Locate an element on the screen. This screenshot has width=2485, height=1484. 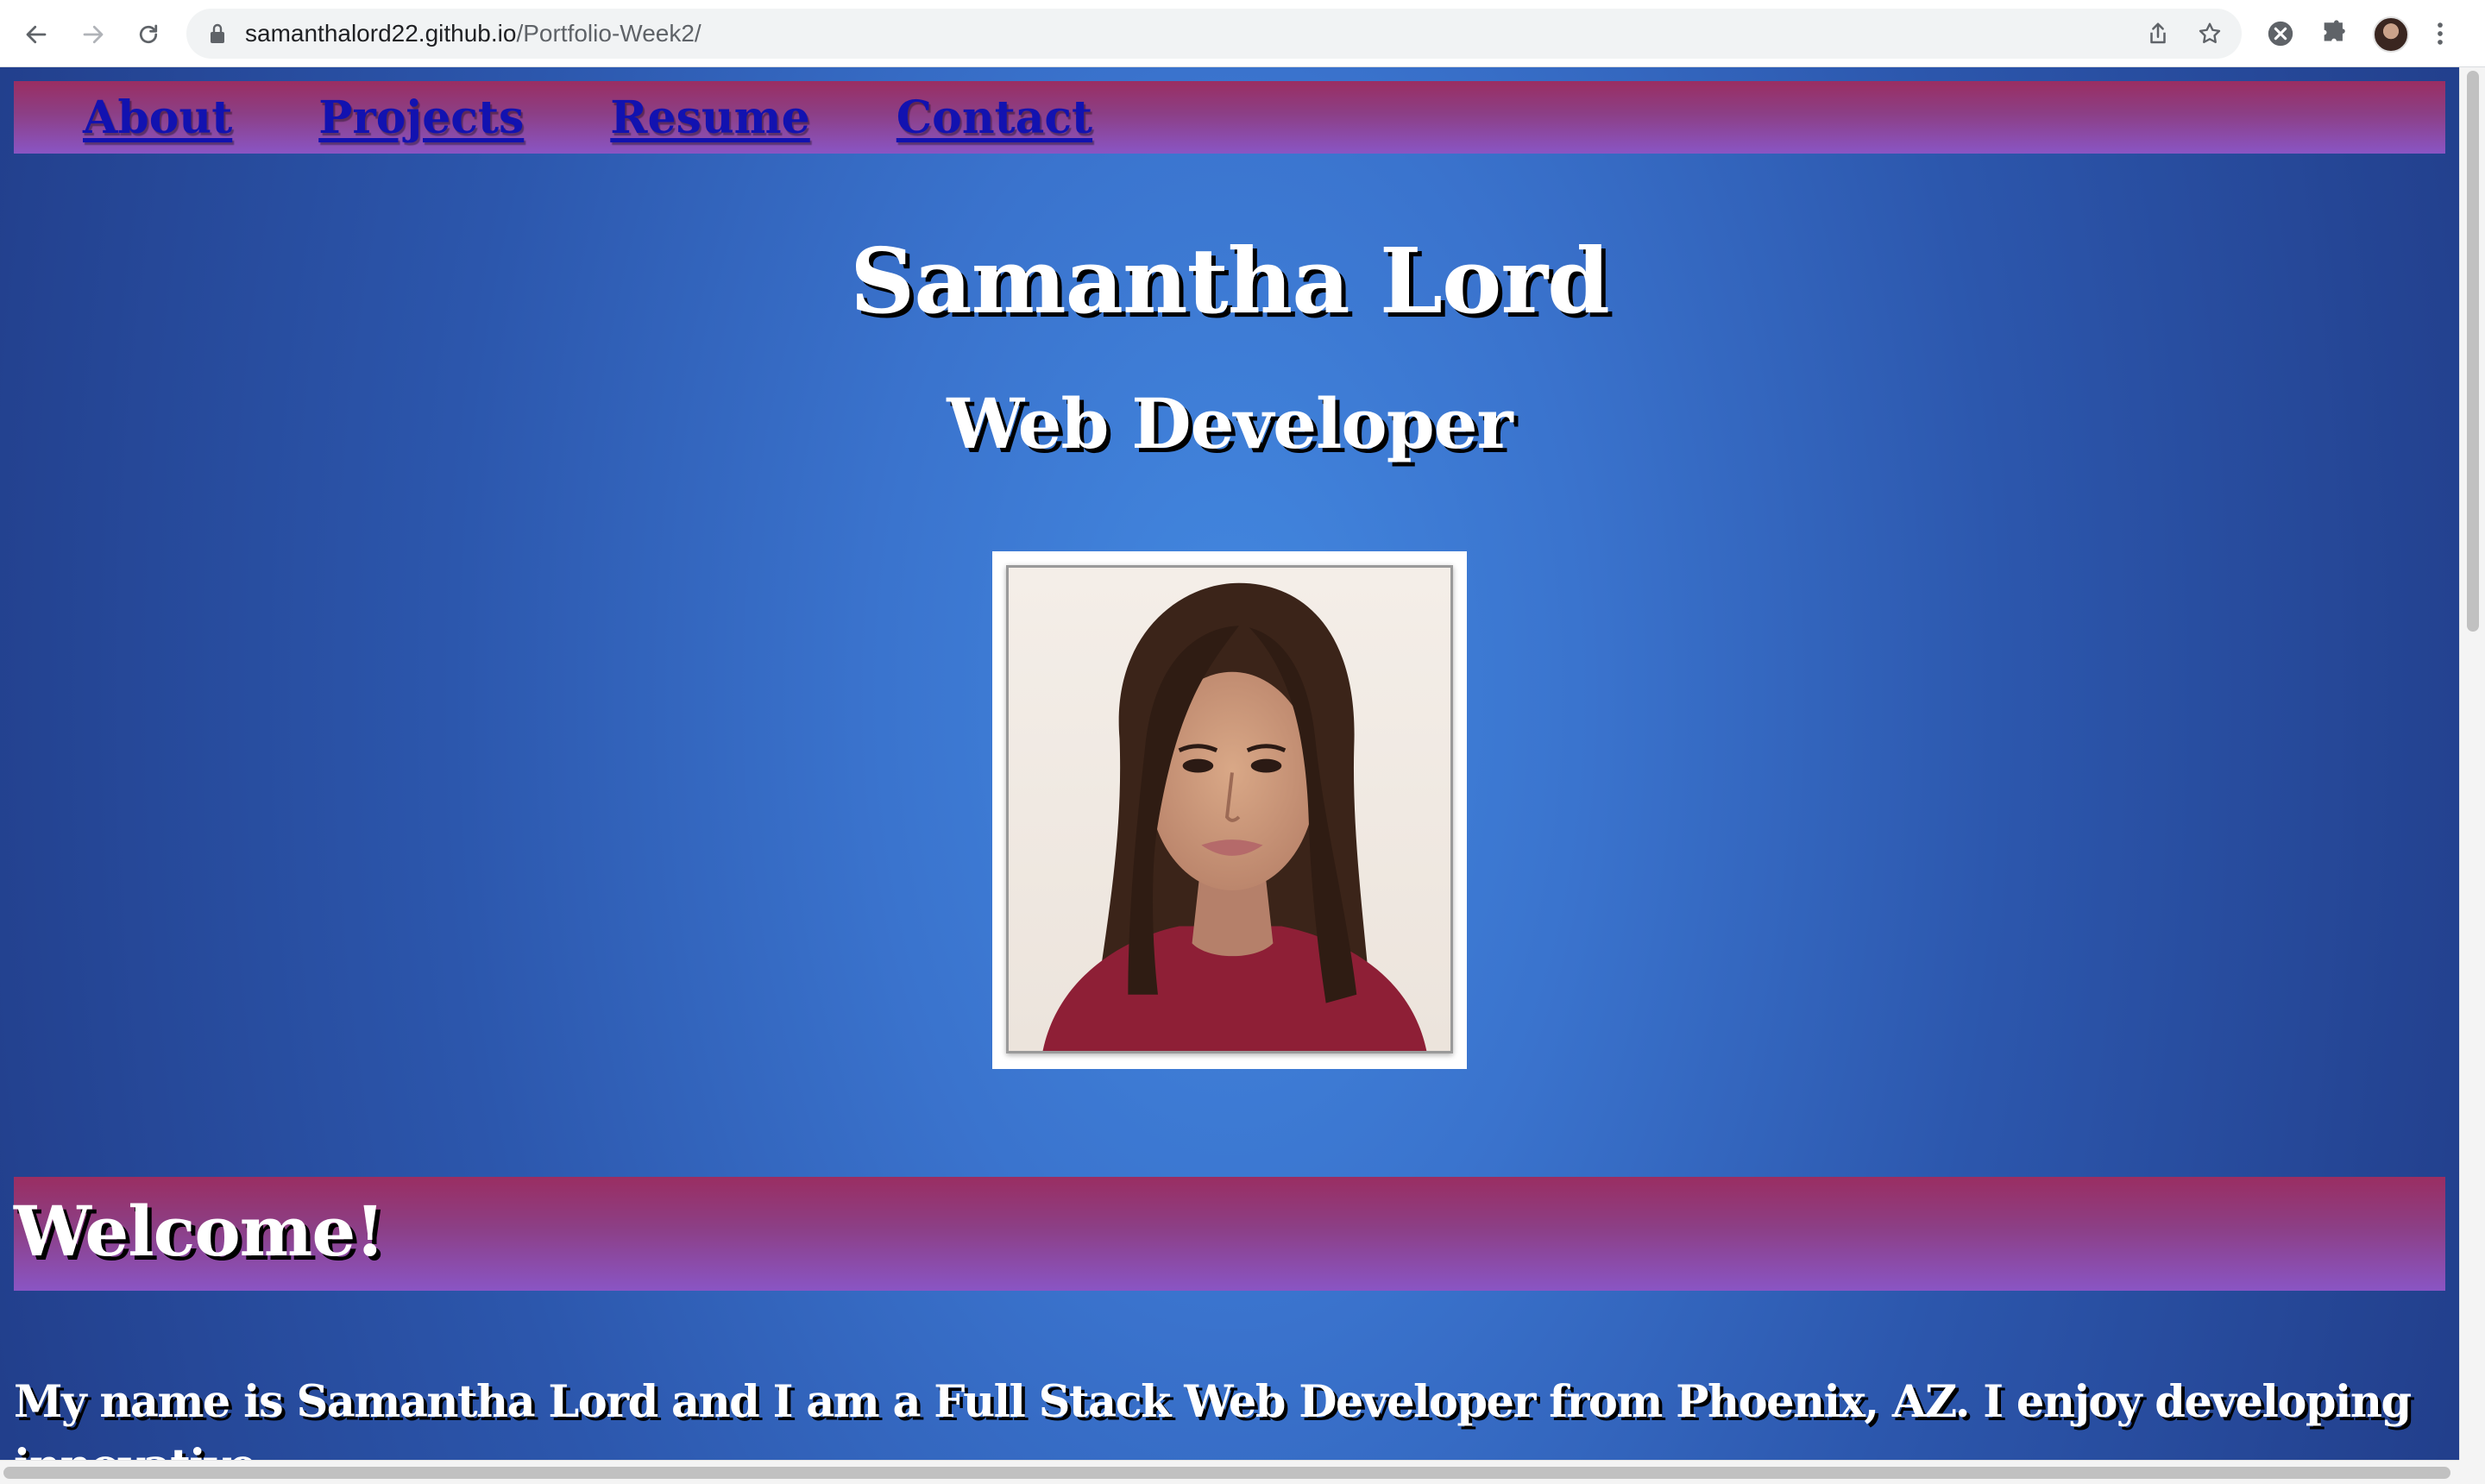
profile-photo-frame is located at coordinates (1229, 810).